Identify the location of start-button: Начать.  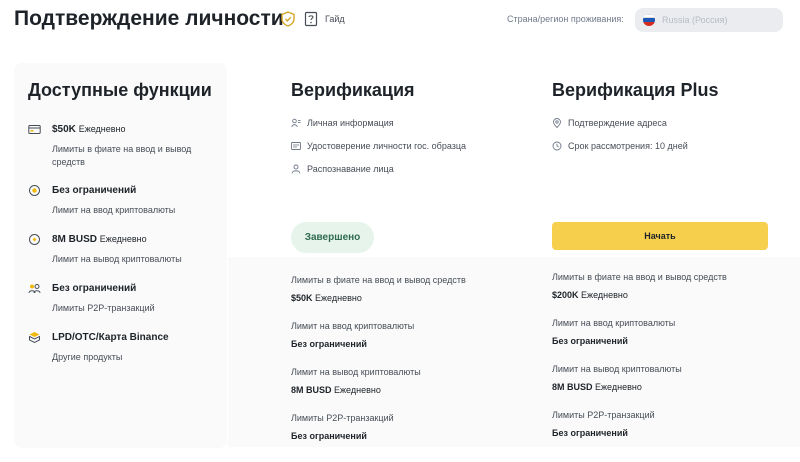
(660, 236).